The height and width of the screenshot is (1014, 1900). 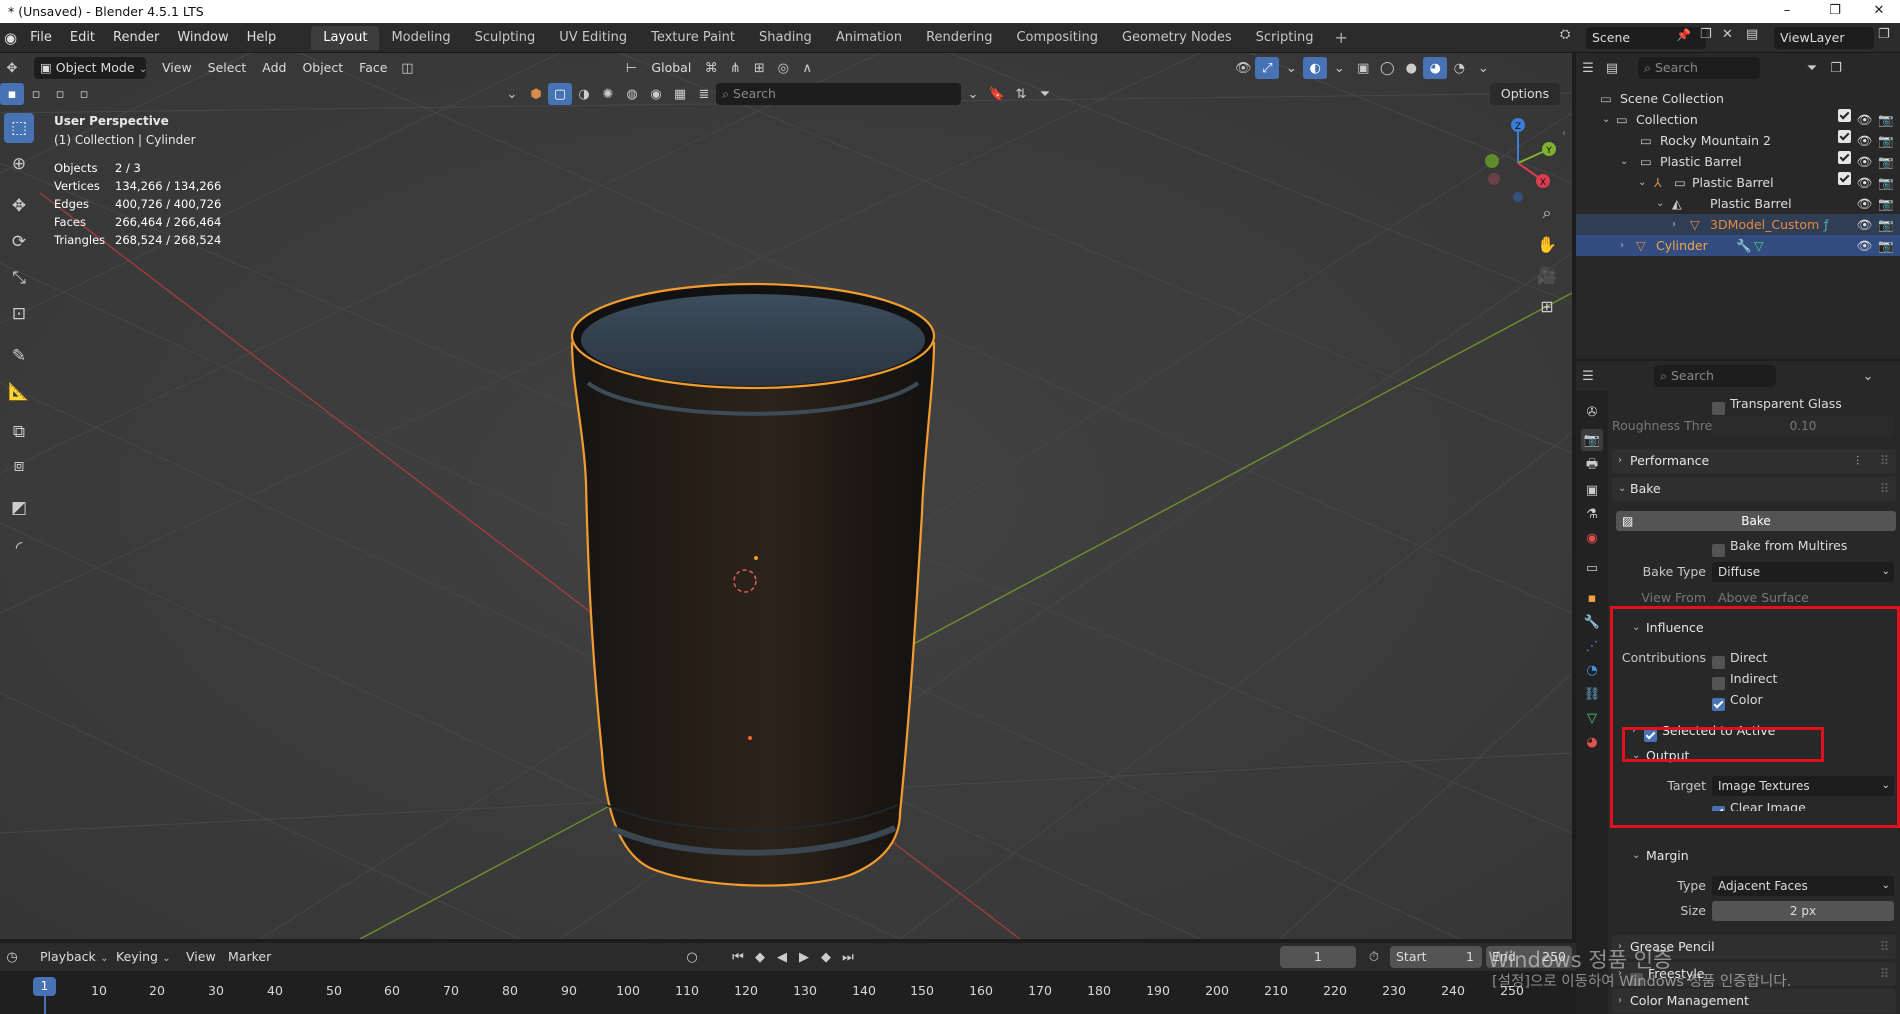 I want to click on new-view-layer-icon: ❐, so click(x=1884, y=34).